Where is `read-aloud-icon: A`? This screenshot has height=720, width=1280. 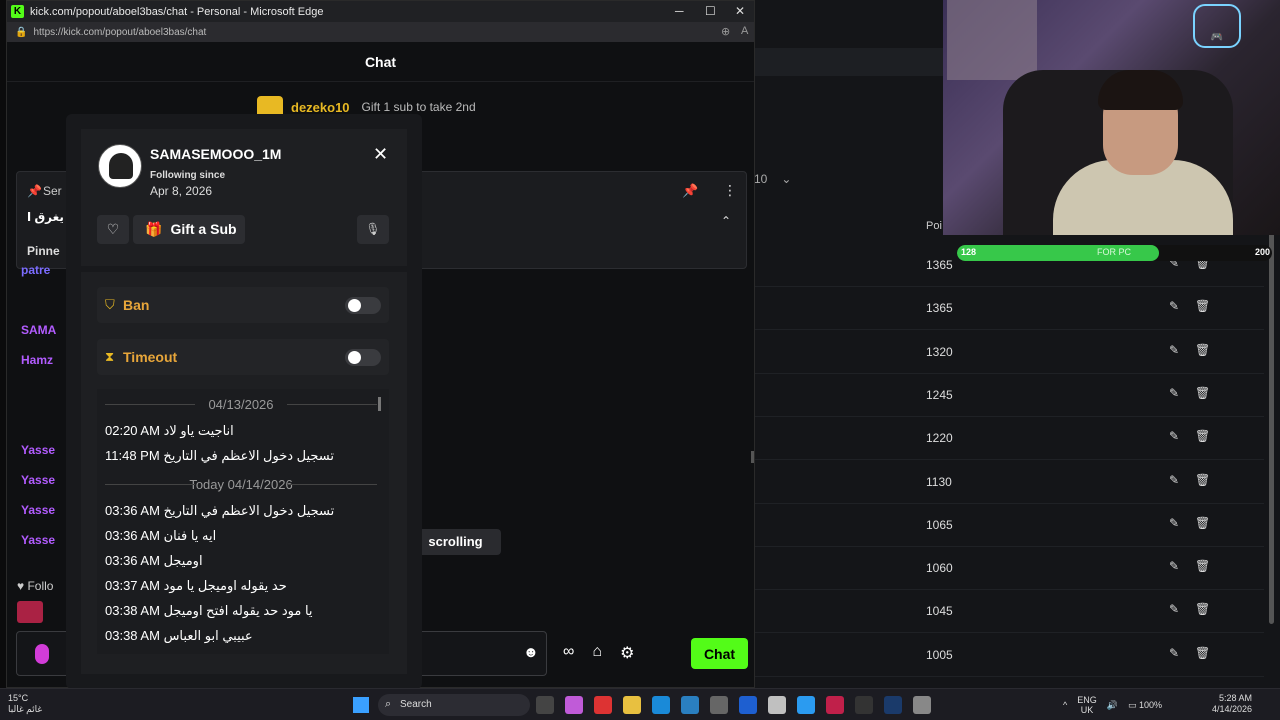
read-aloud-icon: A is located at coordinates (744, 31).